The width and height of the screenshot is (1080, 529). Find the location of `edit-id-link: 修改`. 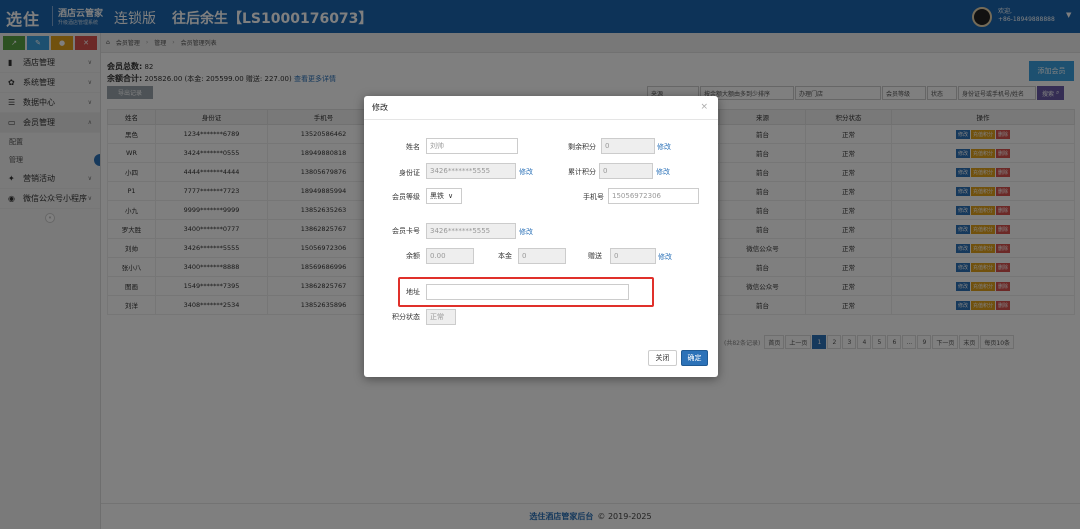

edit-id-link: 修改 is located at coordinates (526, 172).